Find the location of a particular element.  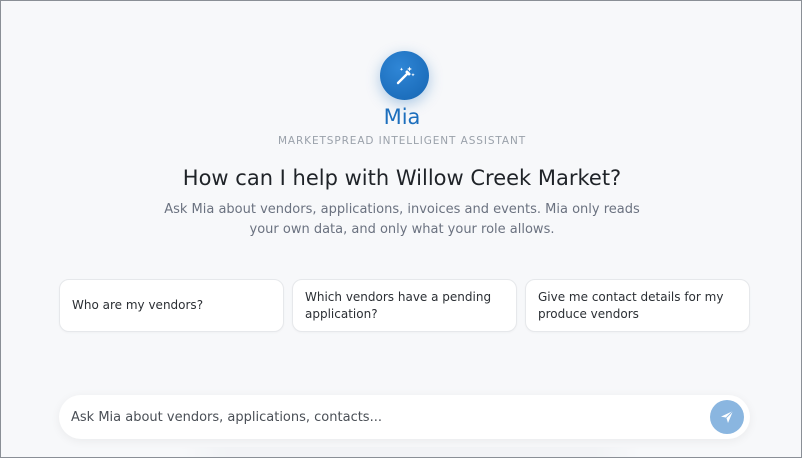

suggestion-card-vendors: Who are my vendors? is located at coordinates (171, 305).